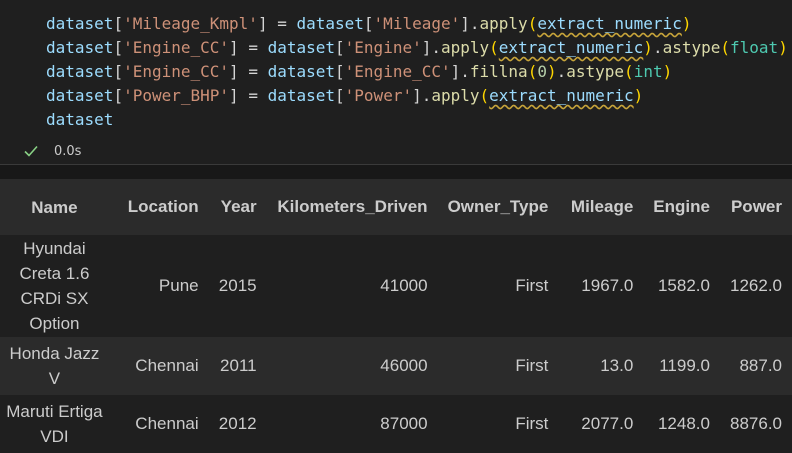 The width and height of the screenshot is (792, 453). What do you see at coordinates (756, 206) in the screenshot?
I see `column-header: Power` at bounding box center [756, 206].